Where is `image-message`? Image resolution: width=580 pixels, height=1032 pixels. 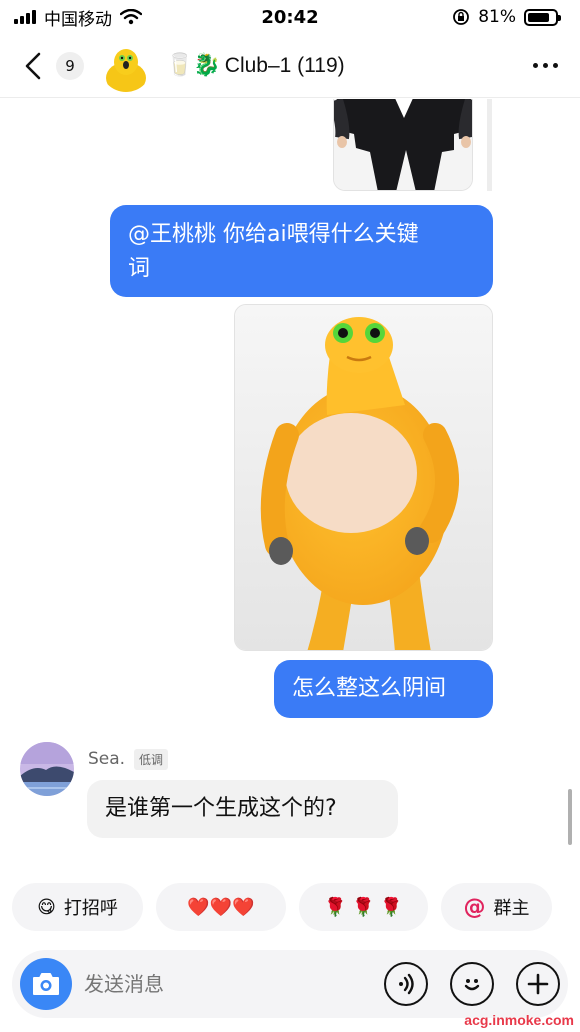 image-message is located at coordinates (403, 145).